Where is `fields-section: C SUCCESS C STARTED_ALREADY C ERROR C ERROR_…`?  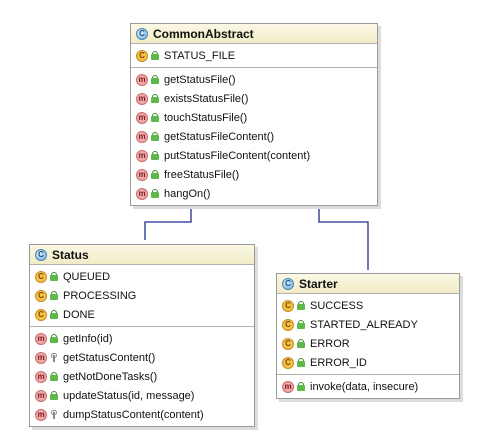
fields-section: C SUCCESS C STARTED_ALREADY C ERROR C ERROR_… is located at coordinates (368, 334).